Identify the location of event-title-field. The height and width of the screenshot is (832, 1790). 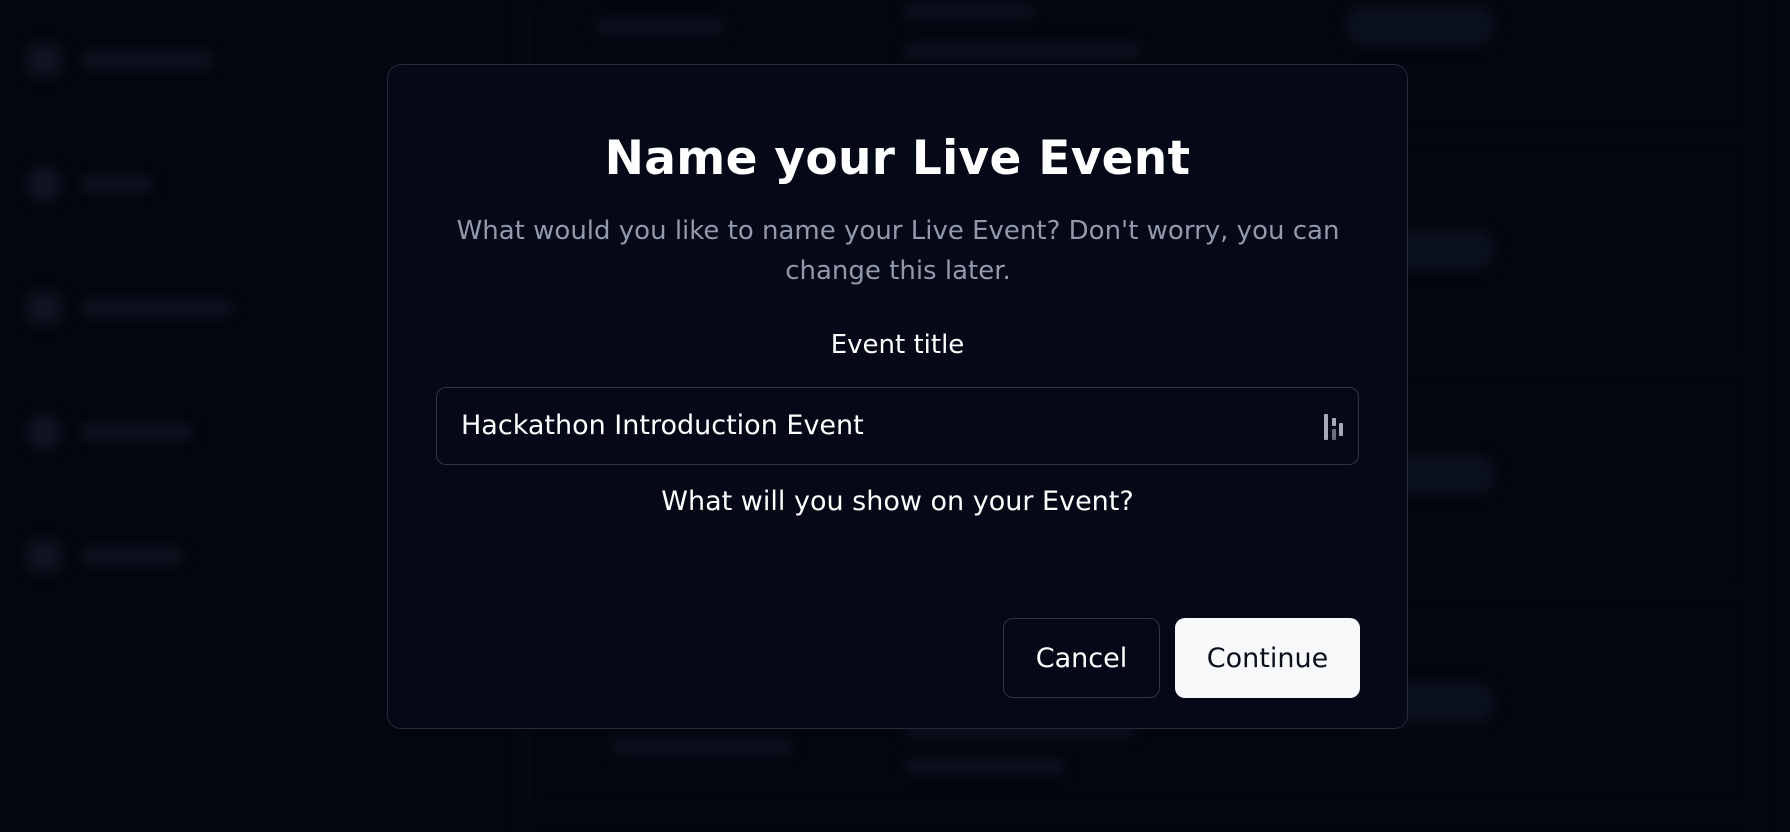
(897, 426).